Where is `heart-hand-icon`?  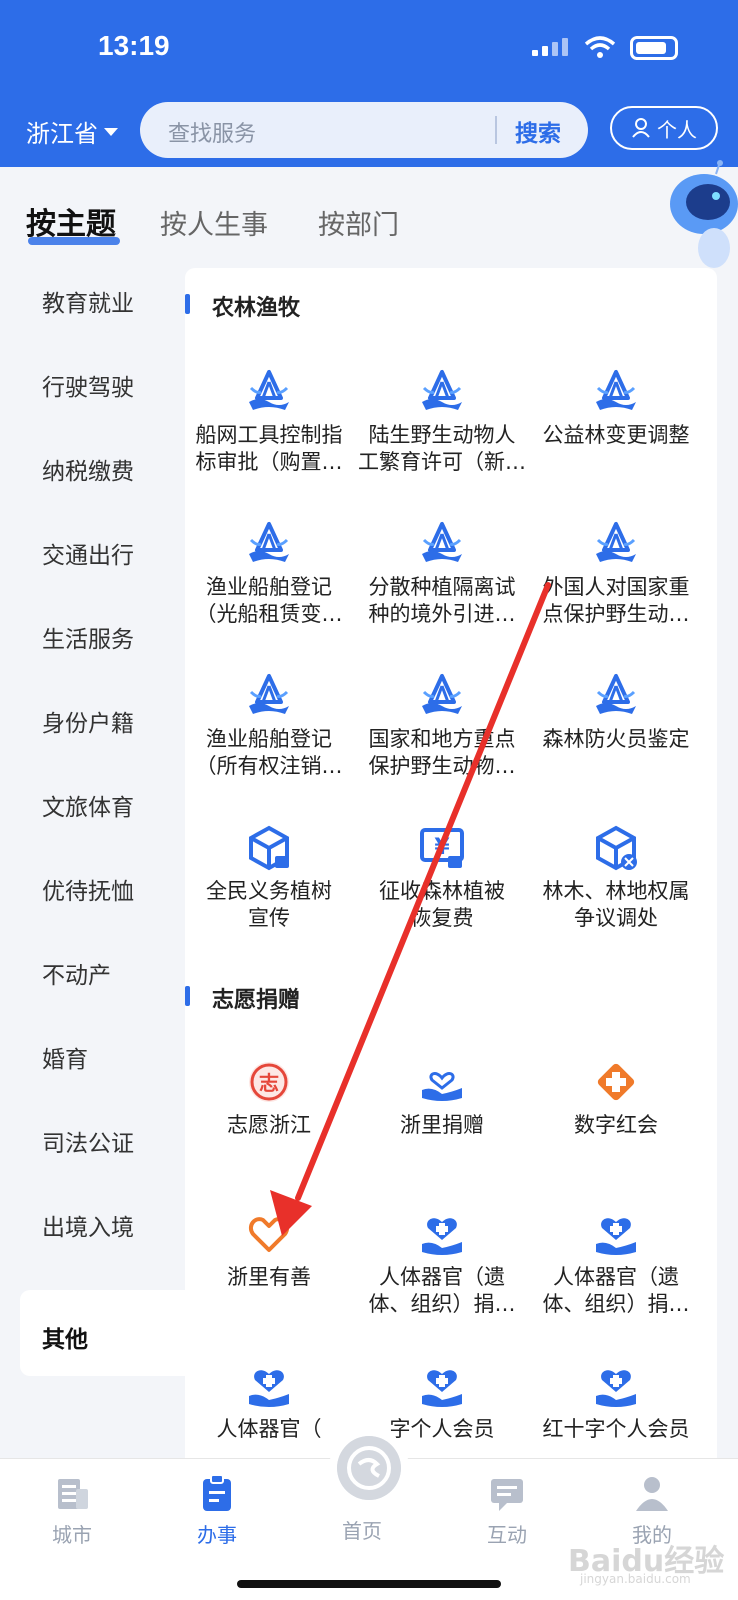 heart-hand-icon is located at coordinates (442, 1082).